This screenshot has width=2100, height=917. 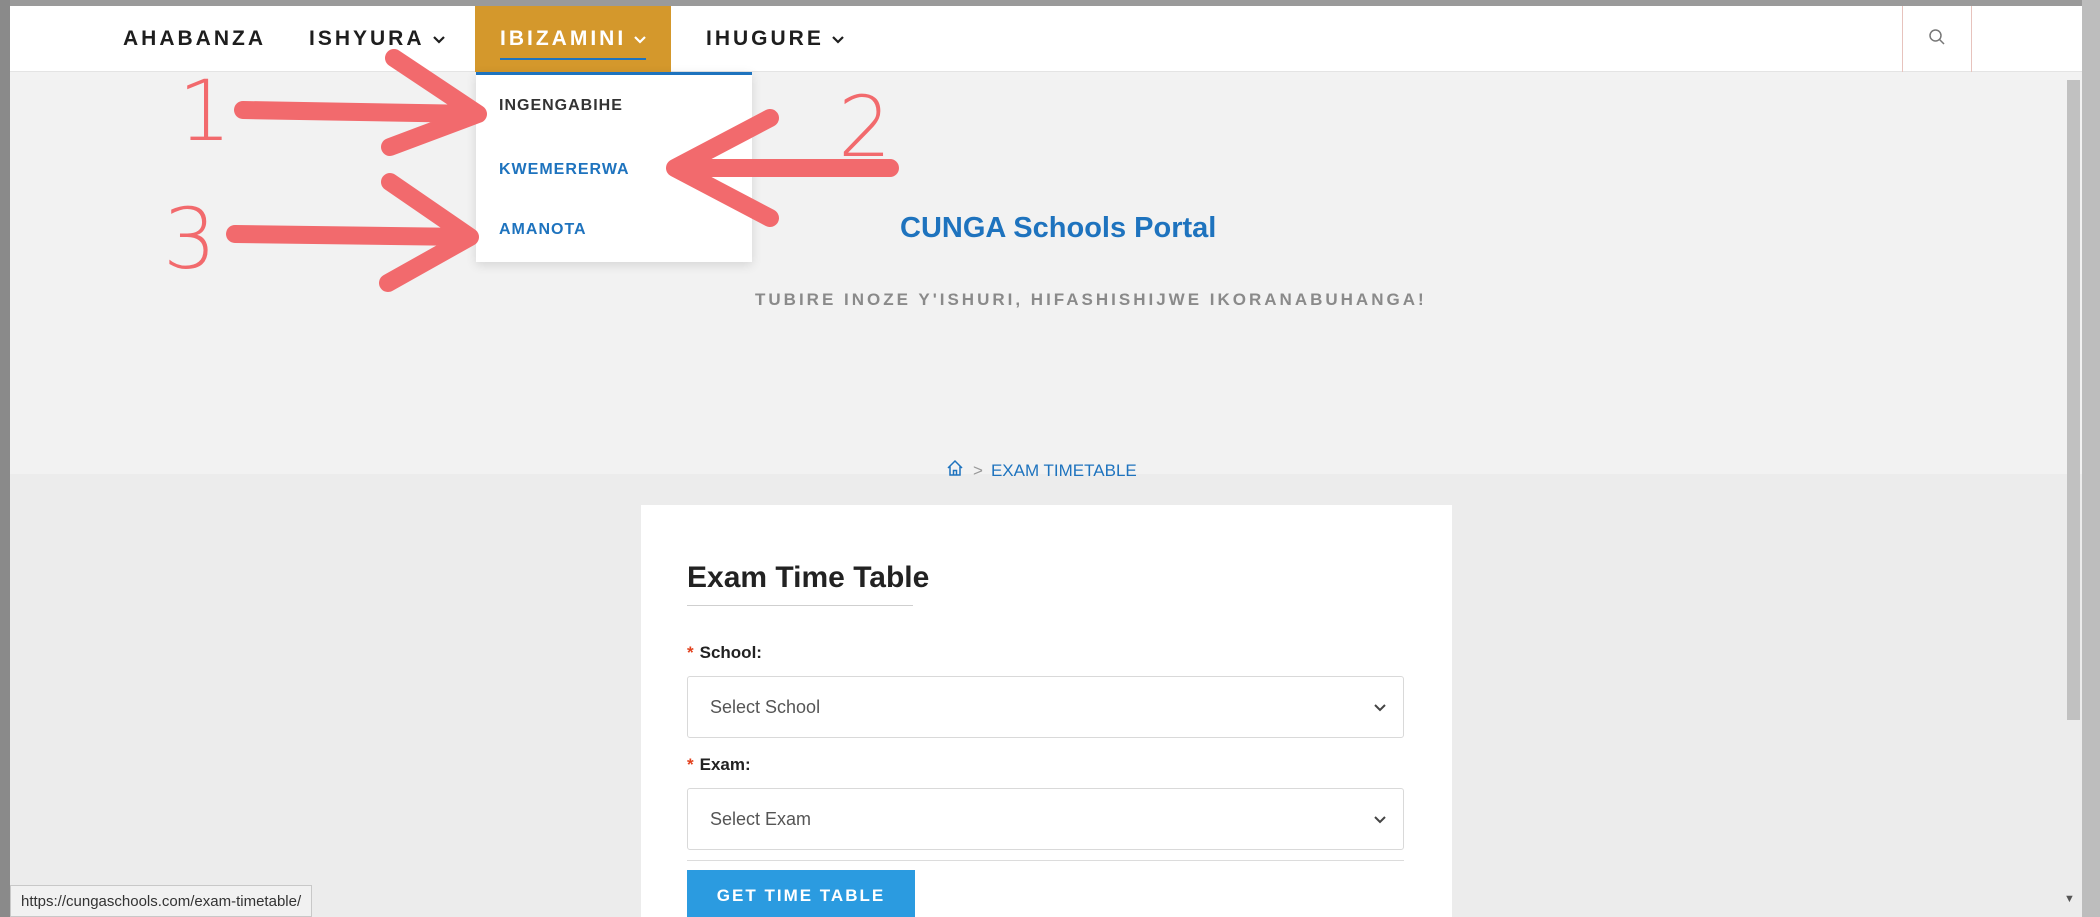 I want to click on nav-item-ihugure: IHUGURE, so click(x=775, y=39).